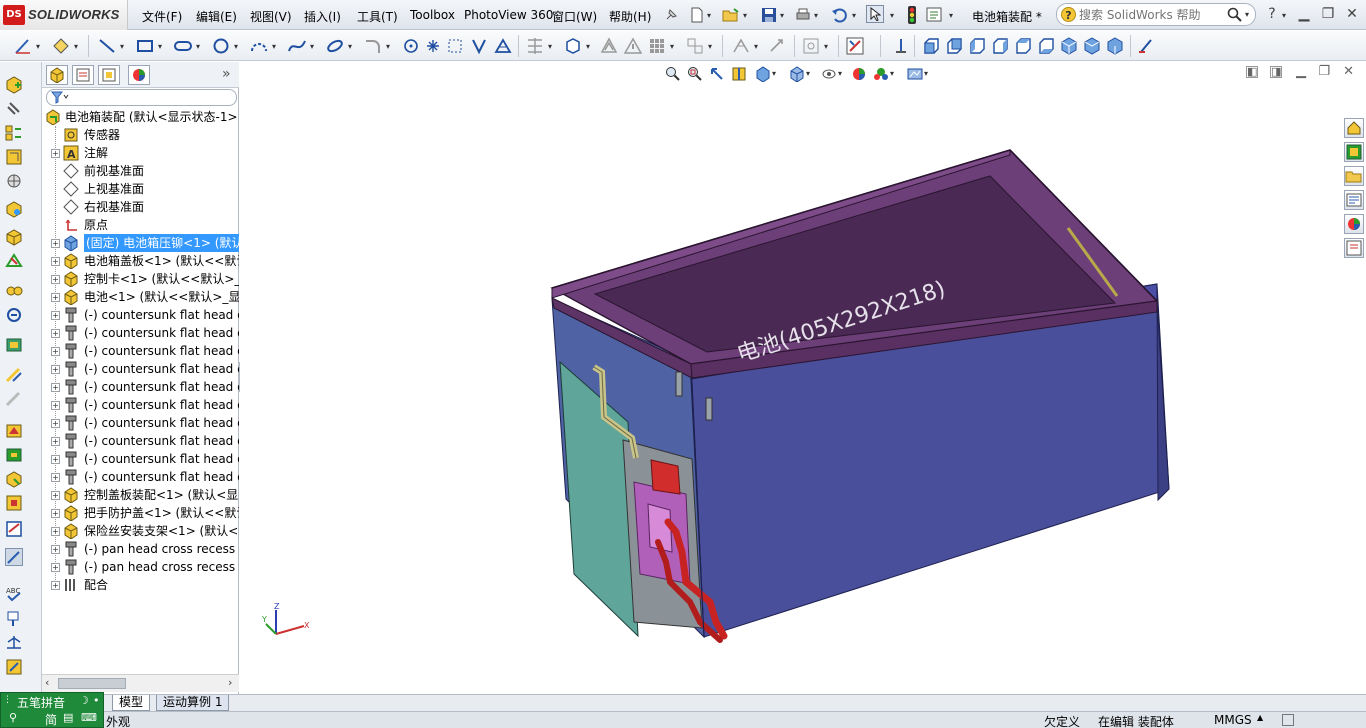  Describe the element at coordinates (193, 703) in the screenshot. I see `tab-motion-study: 运动算例 1` at that location.